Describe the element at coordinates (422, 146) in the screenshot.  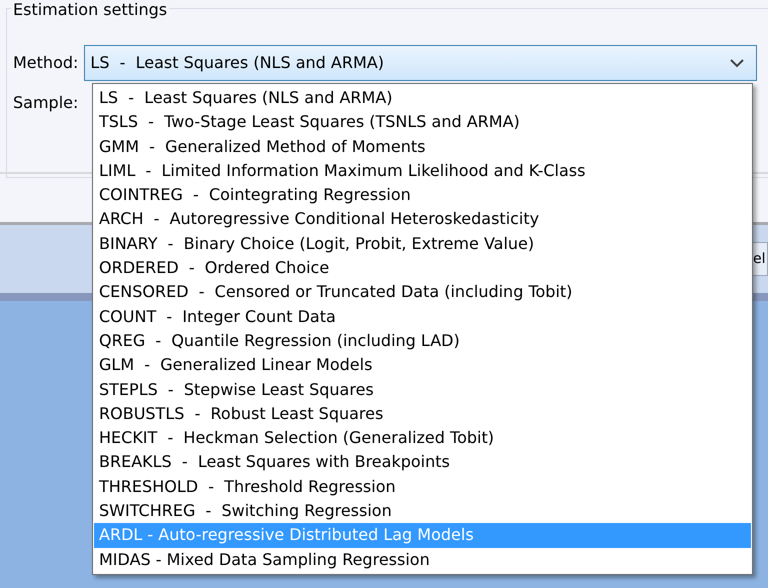
I see `dropdown-option: GMM - Generalized Method of Moments` at that location.